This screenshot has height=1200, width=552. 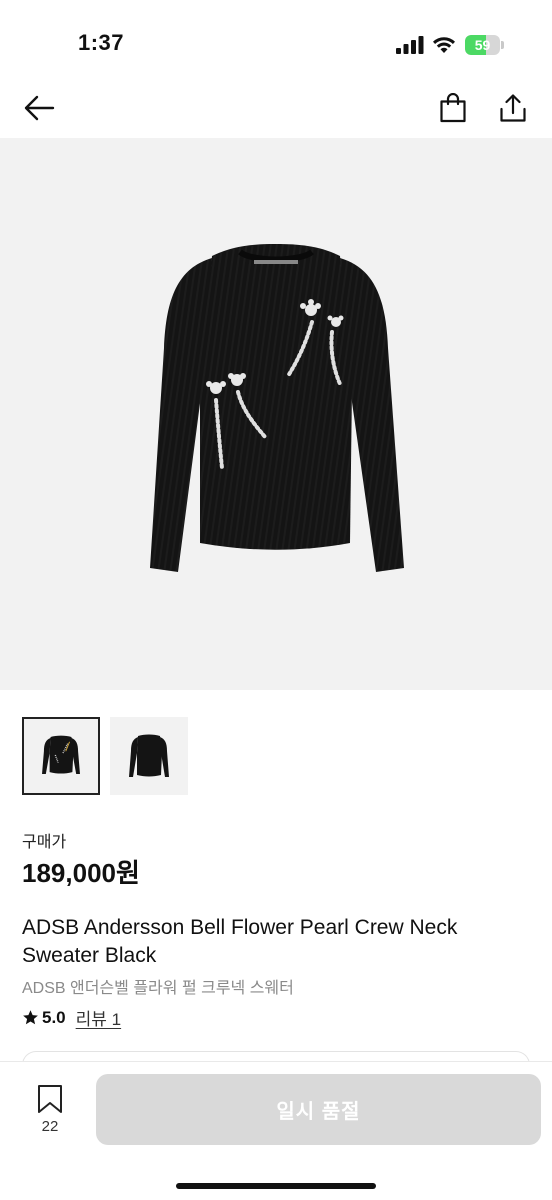 What do you see at coordinates (444, 45) in the screenshot?
I see `wifi-icon` at bounding box center [444, 45].